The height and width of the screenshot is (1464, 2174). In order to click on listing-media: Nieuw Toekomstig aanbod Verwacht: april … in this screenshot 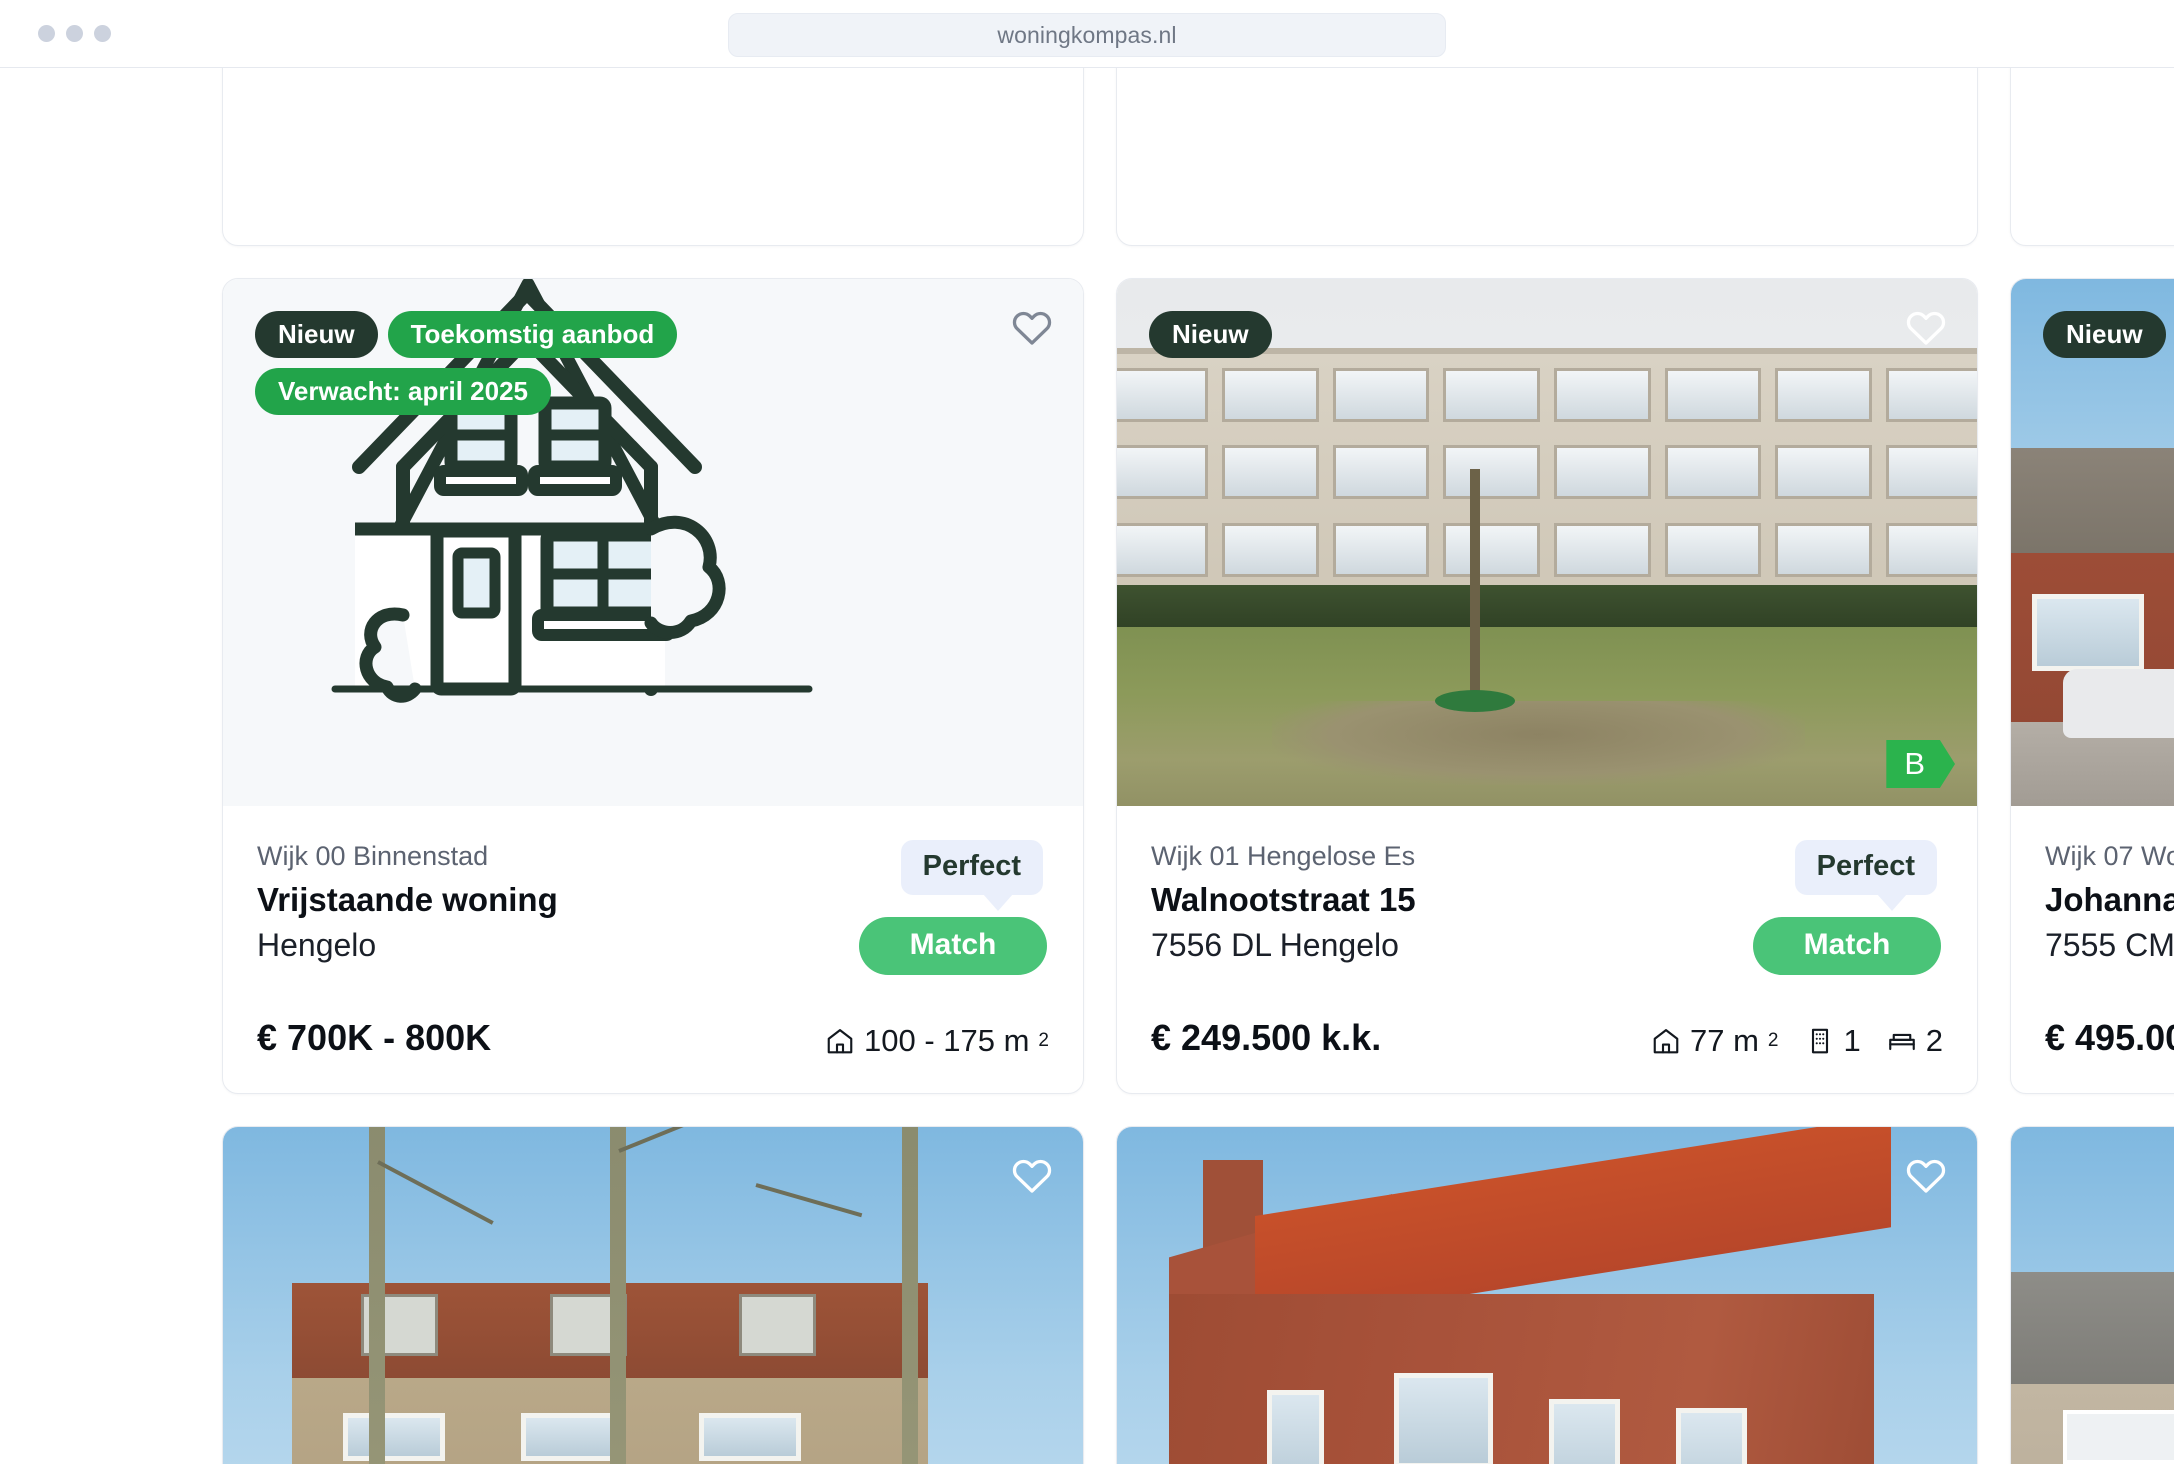, I will do `click(653, 542)`.